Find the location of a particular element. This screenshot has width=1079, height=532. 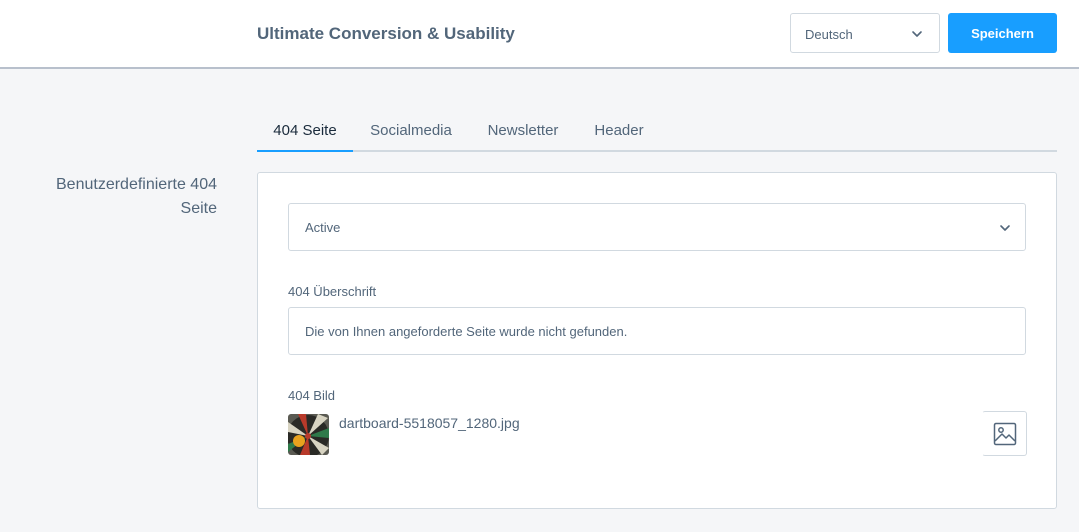

tab-socialmedia: Socialmedia is located at coordinates (411, 132).